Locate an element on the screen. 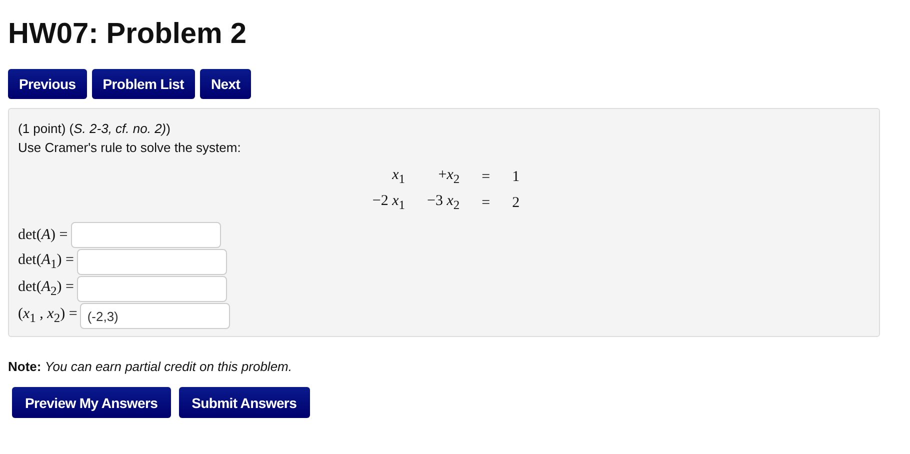 This screenshot has width=910, height=454. submit-button: Submit Answers is located at coordinates (244, 402).